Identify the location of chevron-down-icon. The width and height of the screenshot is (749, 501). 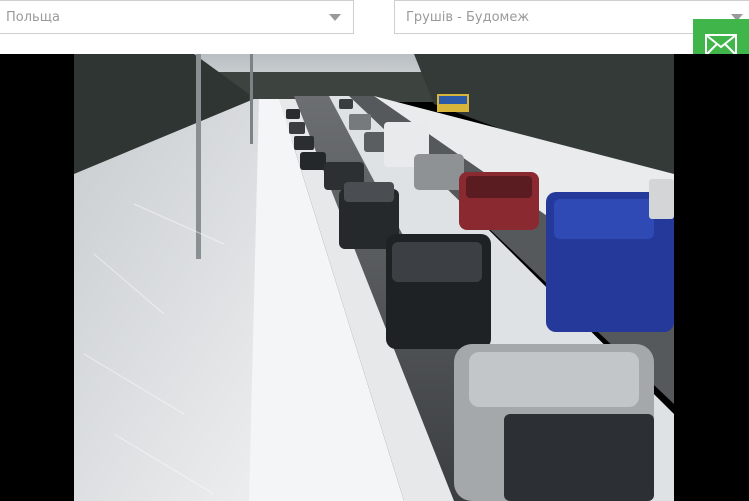
(335, 17).